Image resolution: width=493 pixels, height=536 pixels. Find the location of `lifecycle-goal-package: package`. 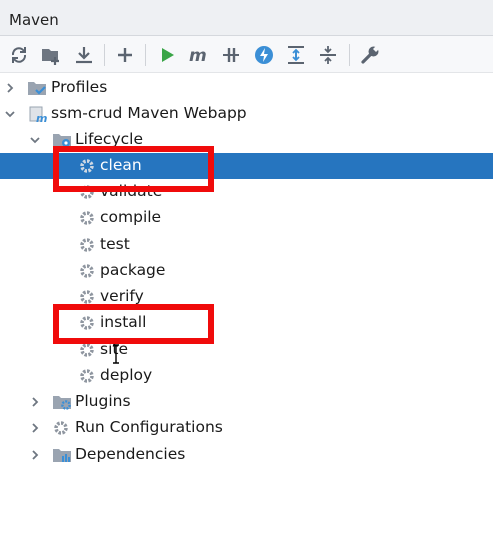

lifecycle-goal-package: package is located at coordinates (246, 271).